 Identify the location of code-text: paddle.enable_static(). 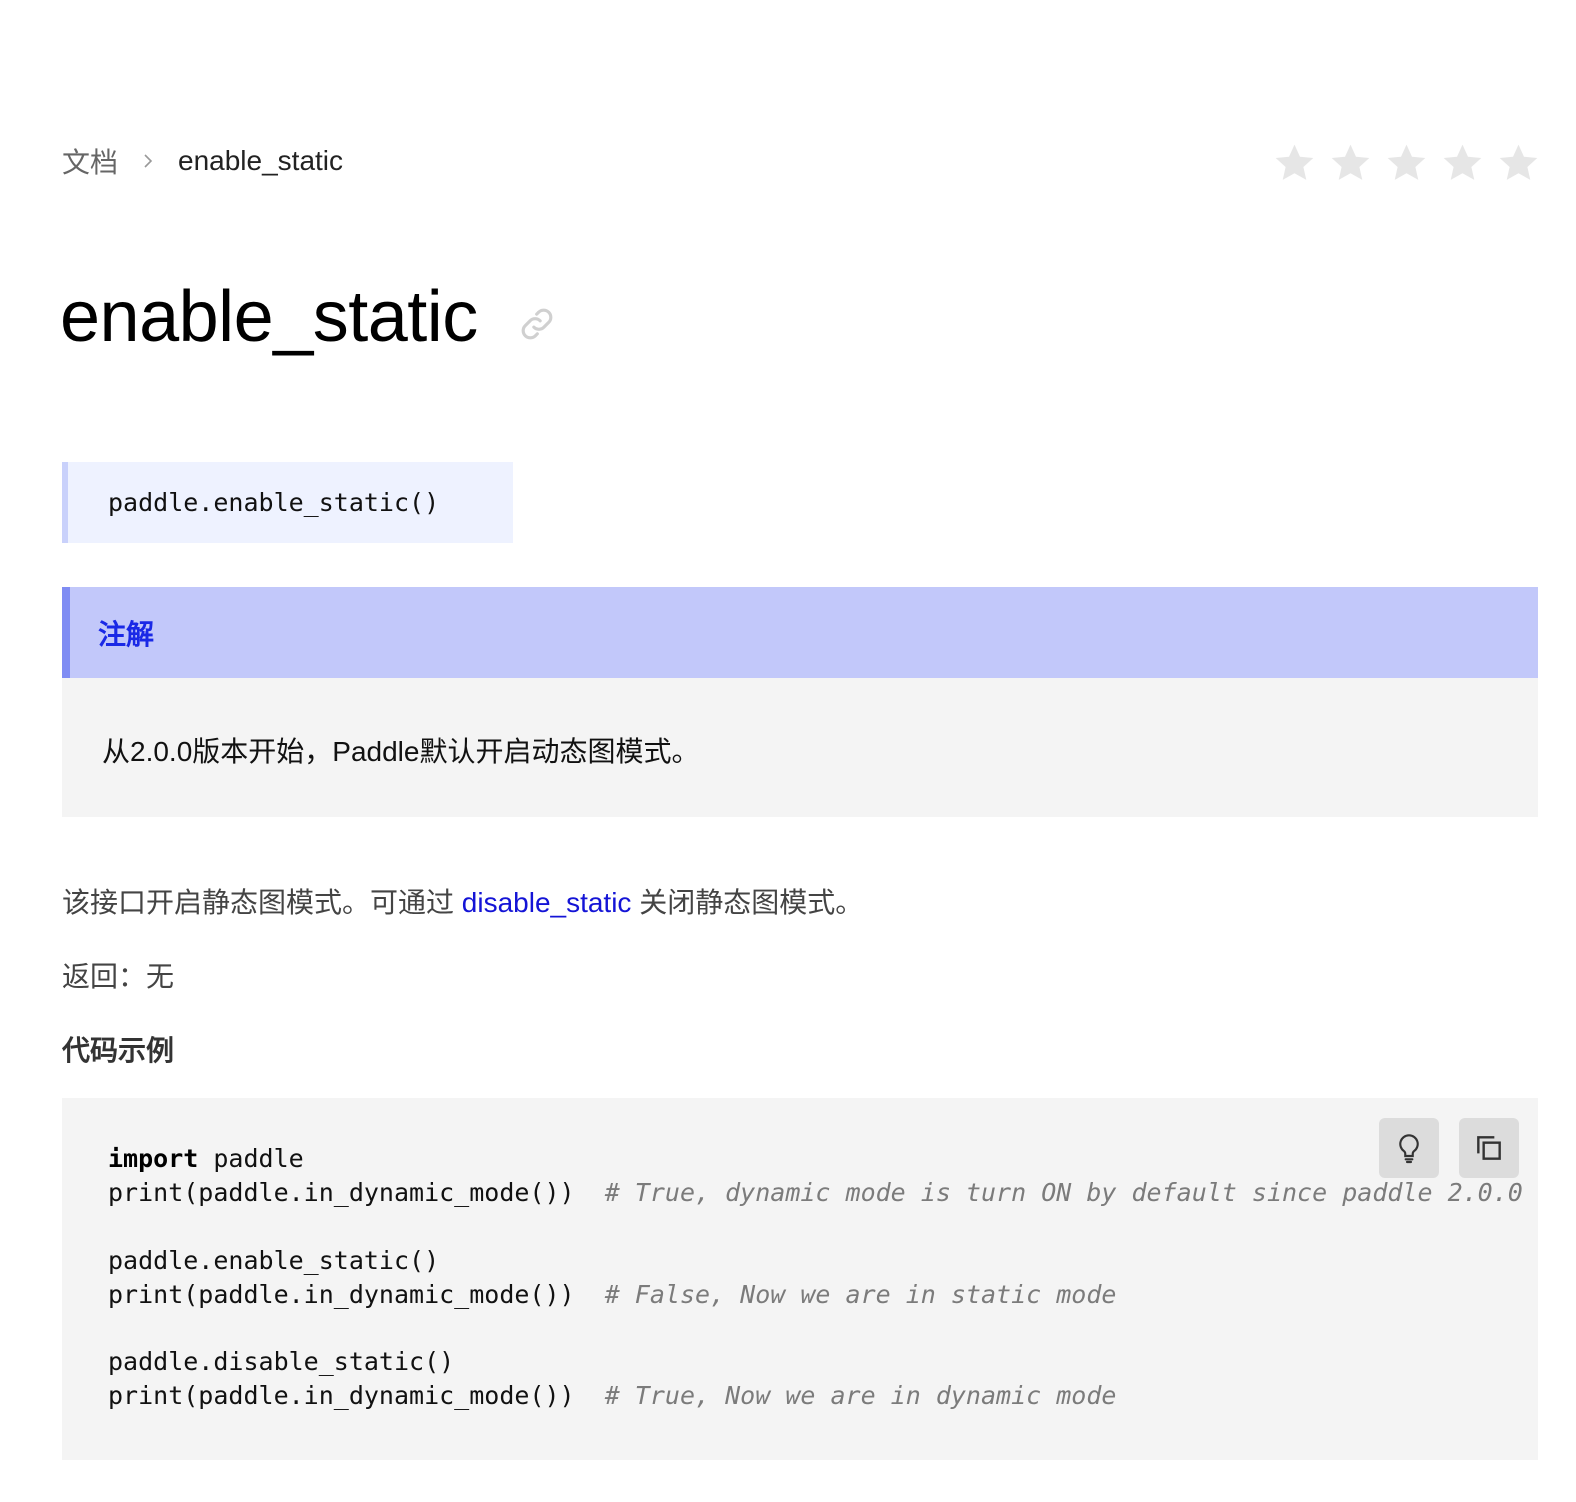
(274, 1260).